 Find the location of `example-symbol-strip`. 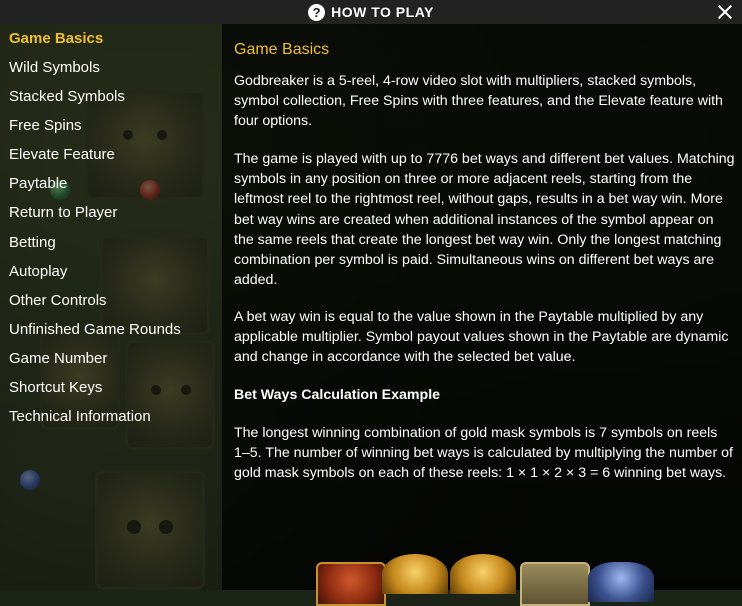

example-symbol-strip is located at coordinates (486, 580).